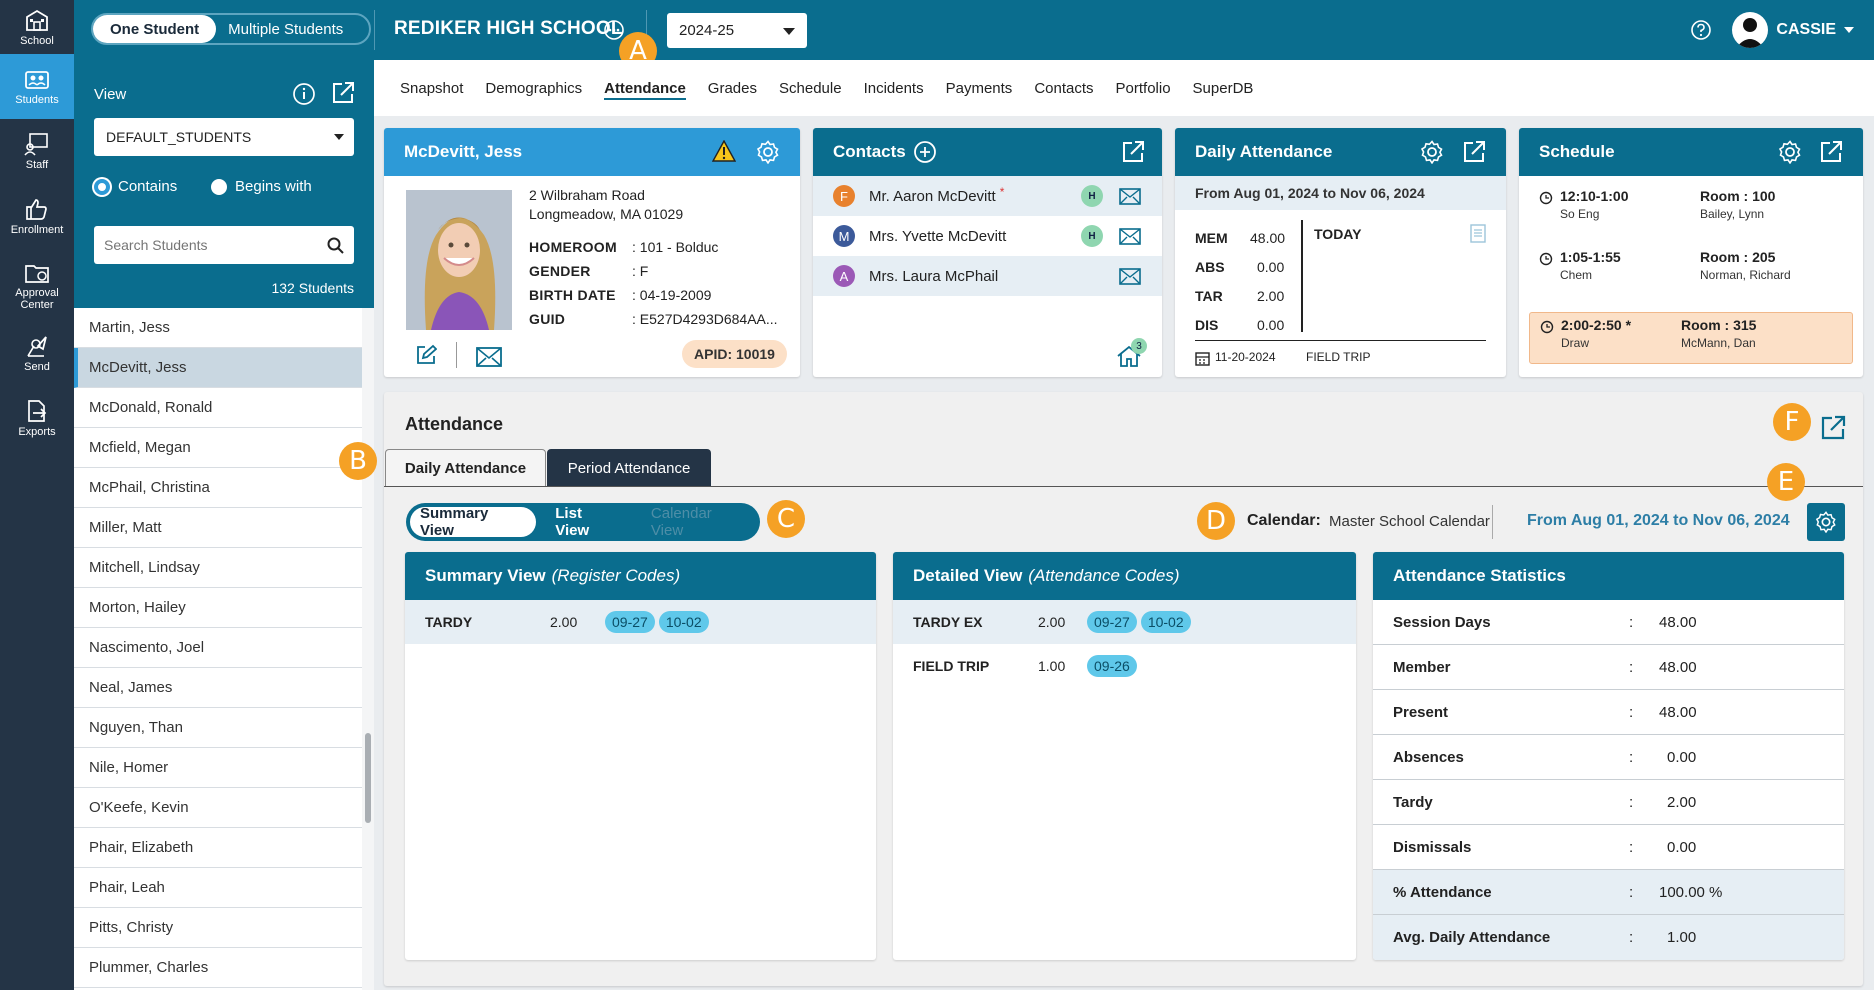 The image size is (1874, 990). I want to click on help-icon, so click(1701, 30).